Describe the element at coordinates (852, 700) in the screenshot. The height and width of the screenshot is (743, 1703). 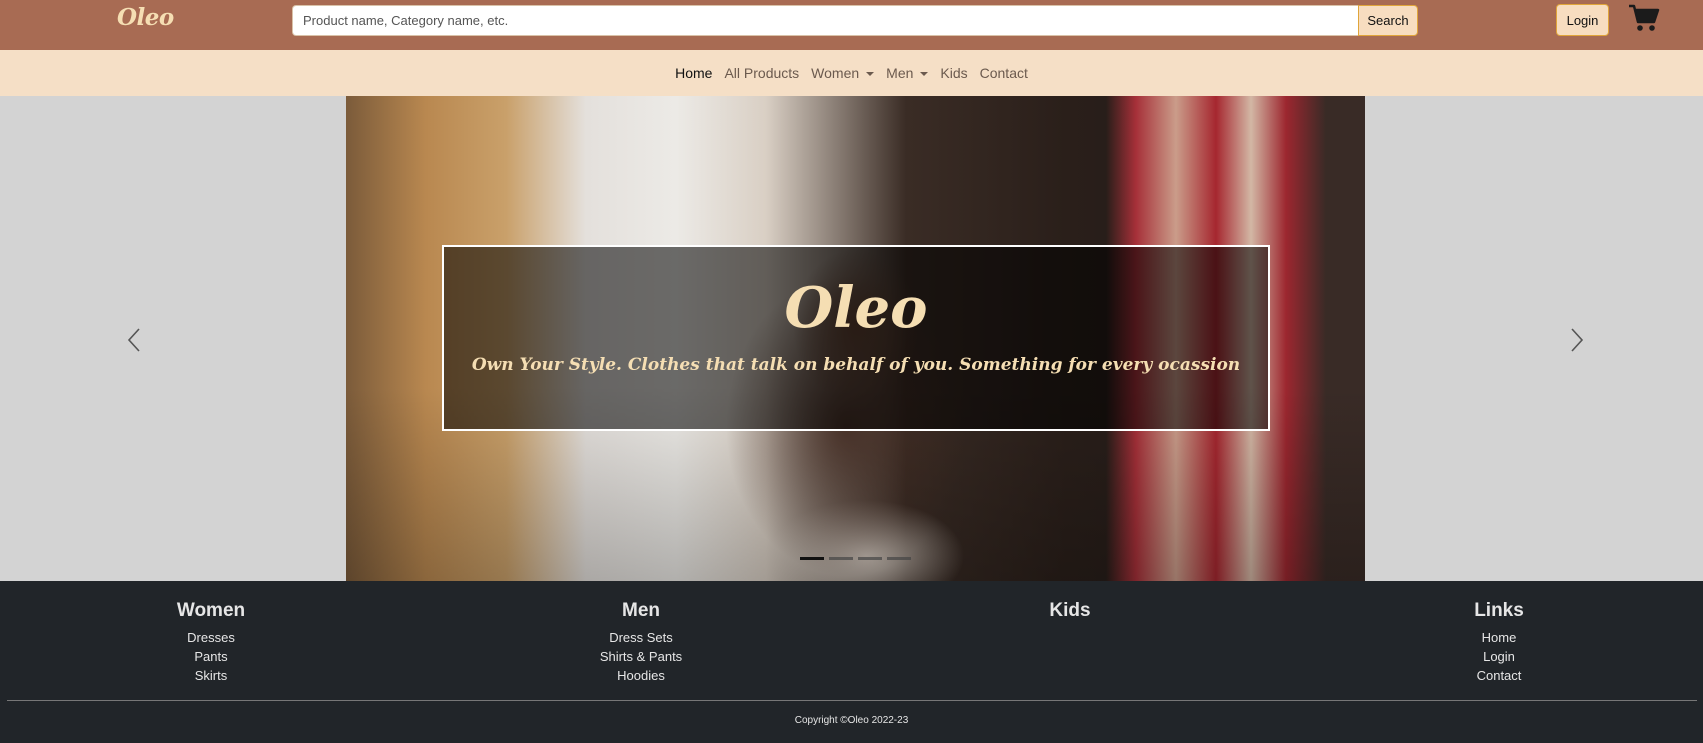
I see `footer-divider` at that location.